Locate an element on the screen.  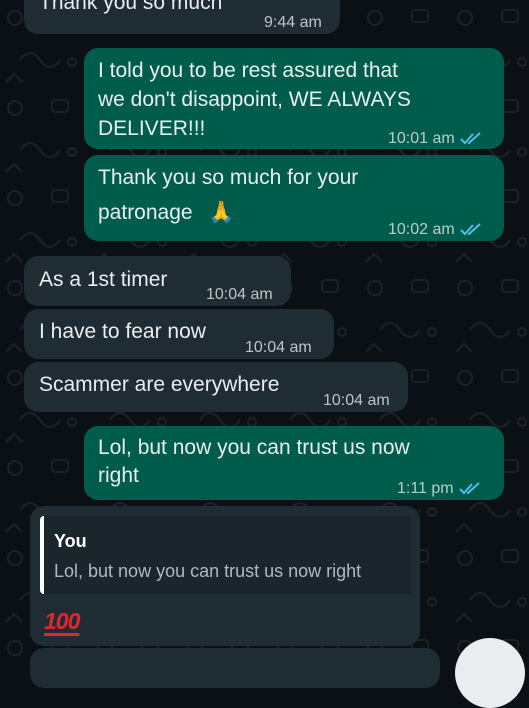
message-text-line: right is located at coordinates (118, 475).